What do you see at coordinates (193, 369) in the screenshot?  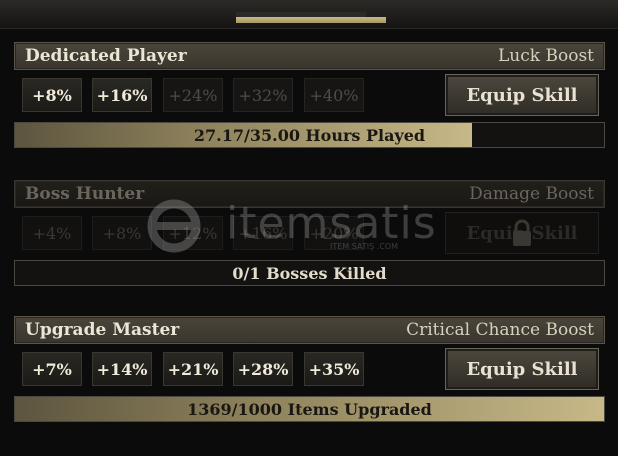 I see `skill-level-3: +21%` at bounding box center [193, 369].